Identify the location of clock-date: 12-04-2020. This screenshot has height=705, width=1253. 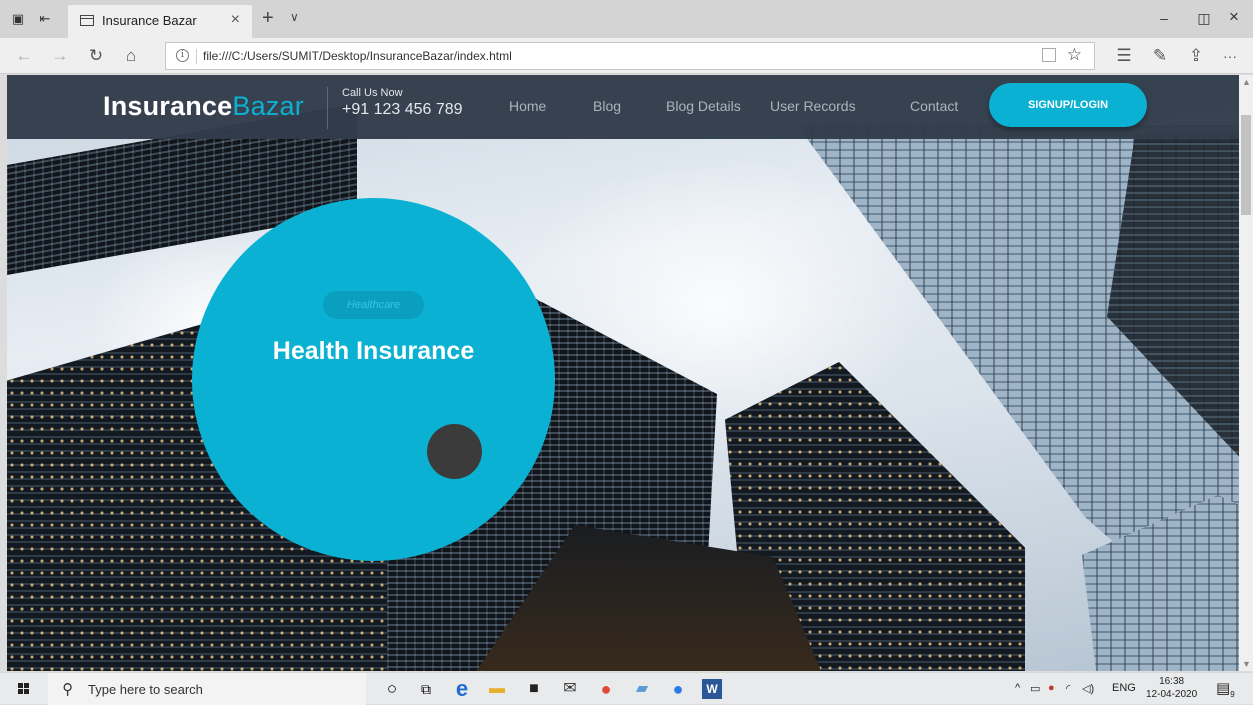
(1172, 694).